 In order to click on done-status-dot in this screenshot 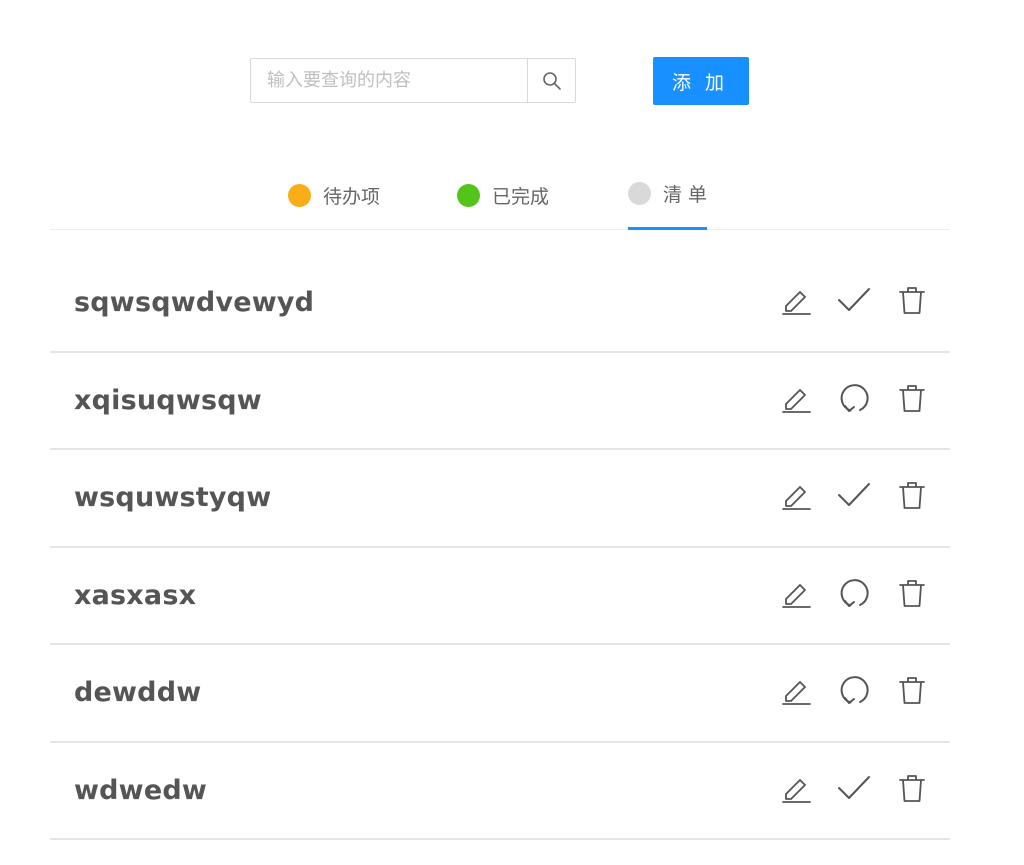, I will do `click(468, 195)`.